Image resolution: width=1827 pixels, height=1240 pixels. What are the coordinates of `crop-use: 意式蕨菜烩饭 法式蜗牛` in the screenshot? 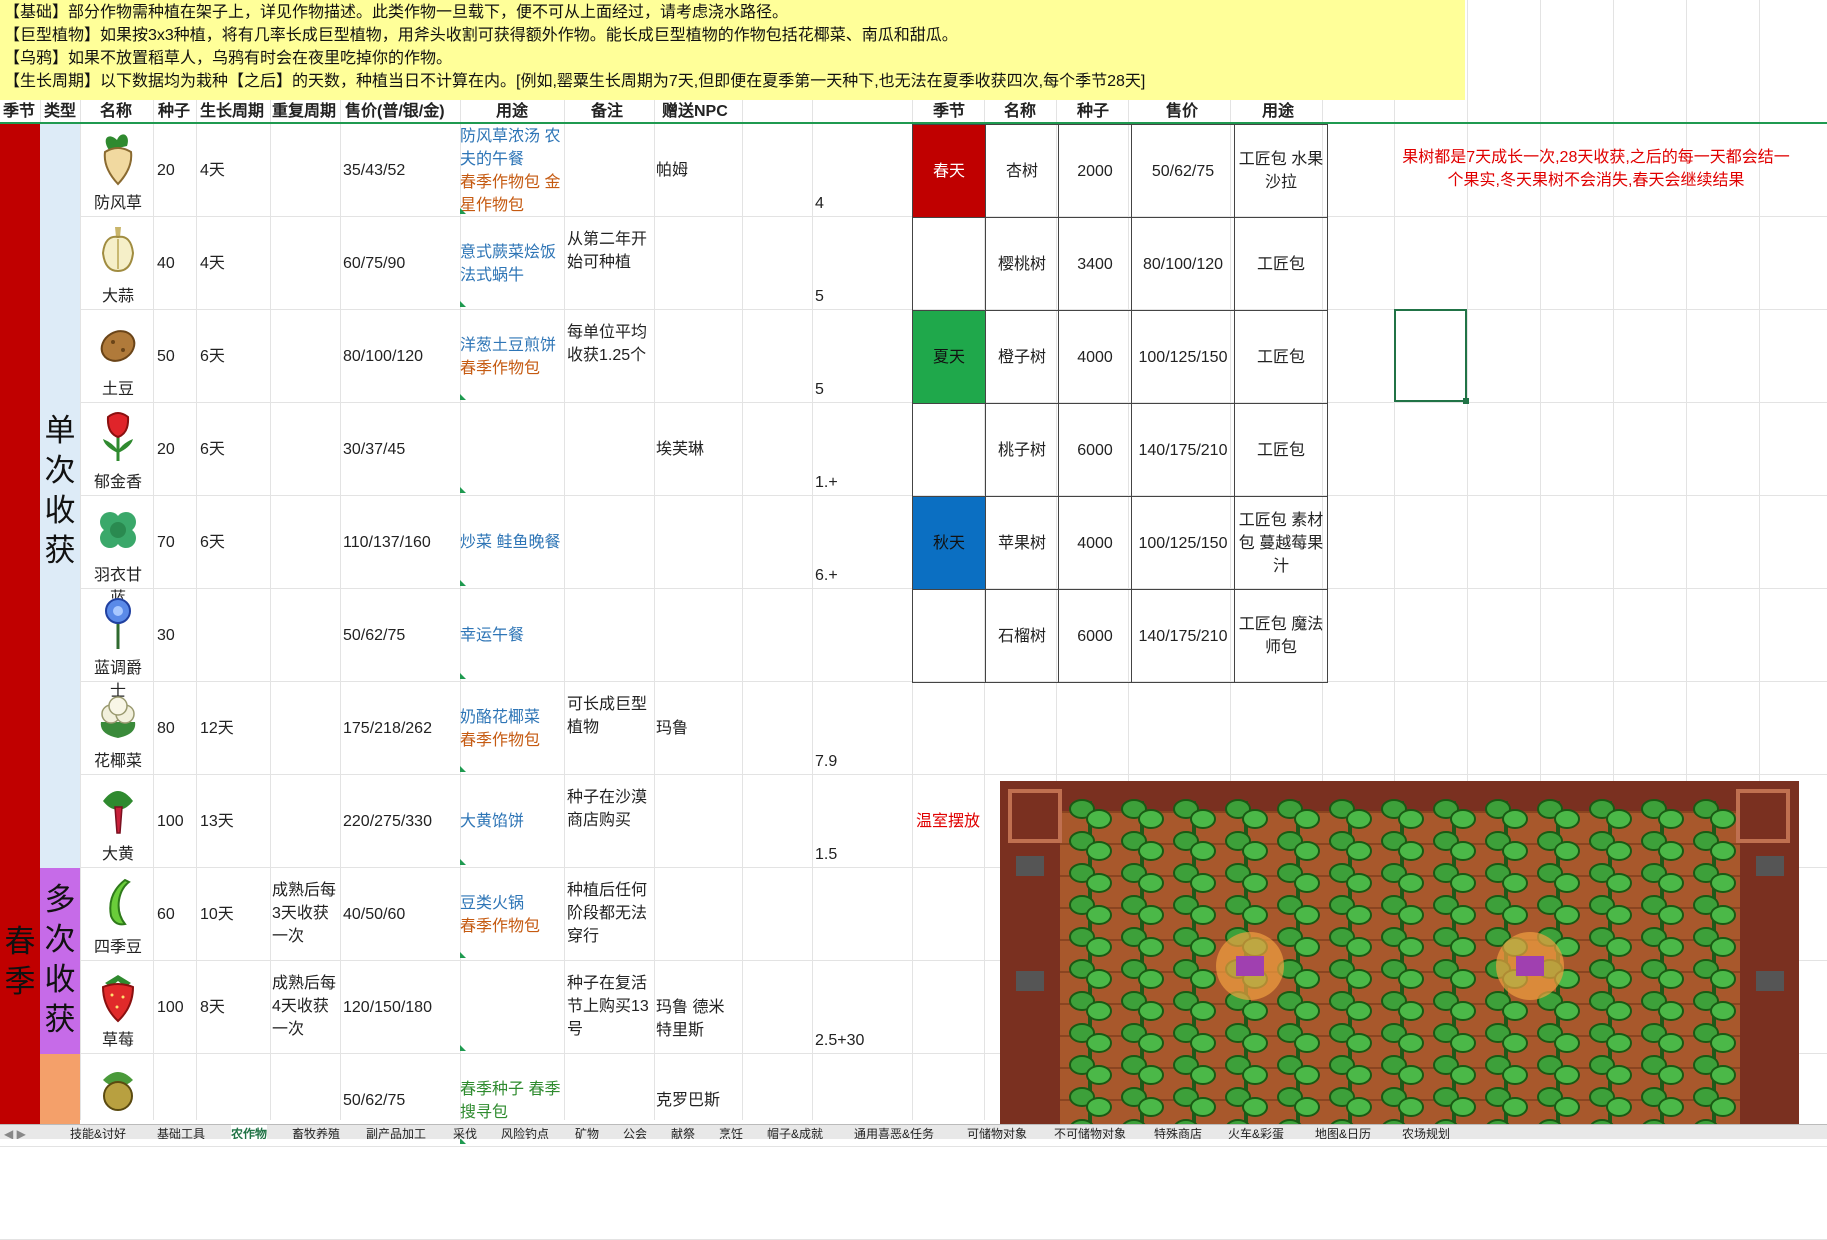 It's located at (512, 263).